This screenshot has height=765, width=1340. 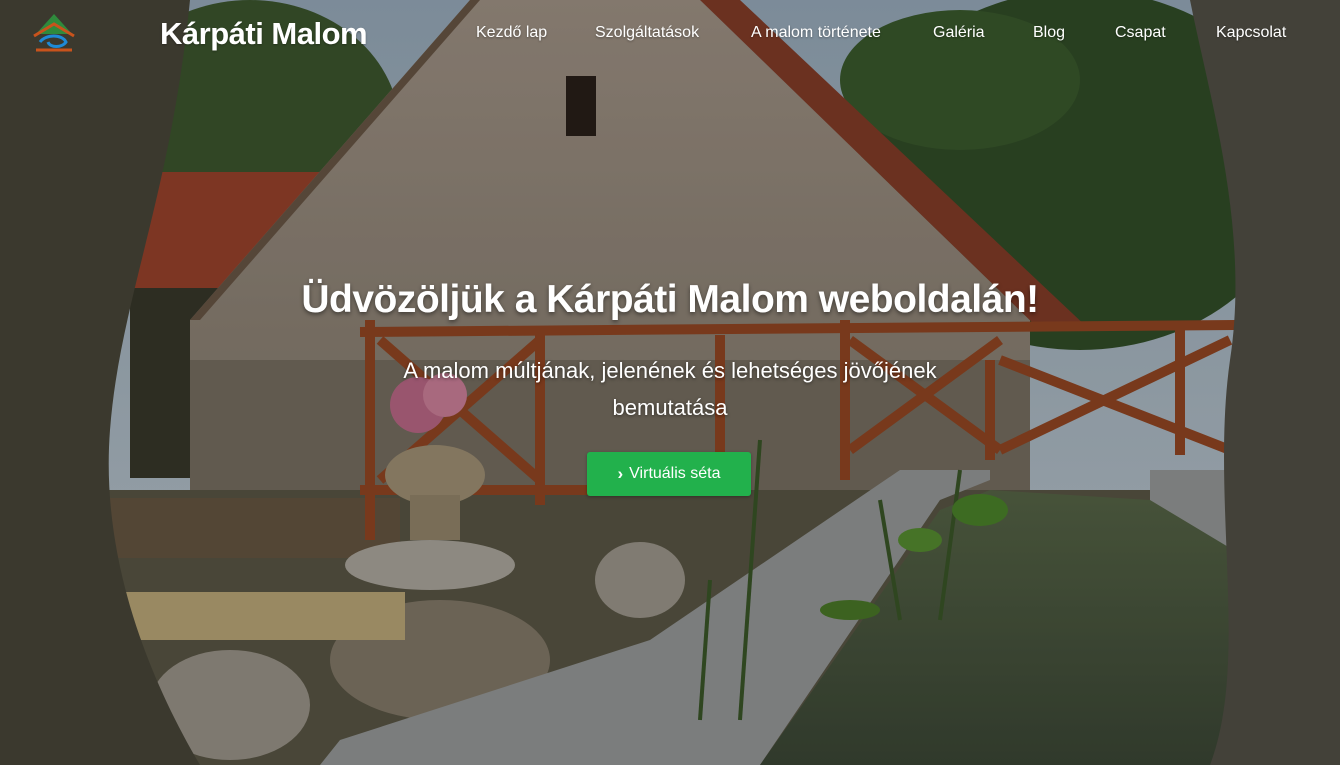 I want to click on nav-item-kezdo-lap: Kezdő lap, so click(x=511, y=33).